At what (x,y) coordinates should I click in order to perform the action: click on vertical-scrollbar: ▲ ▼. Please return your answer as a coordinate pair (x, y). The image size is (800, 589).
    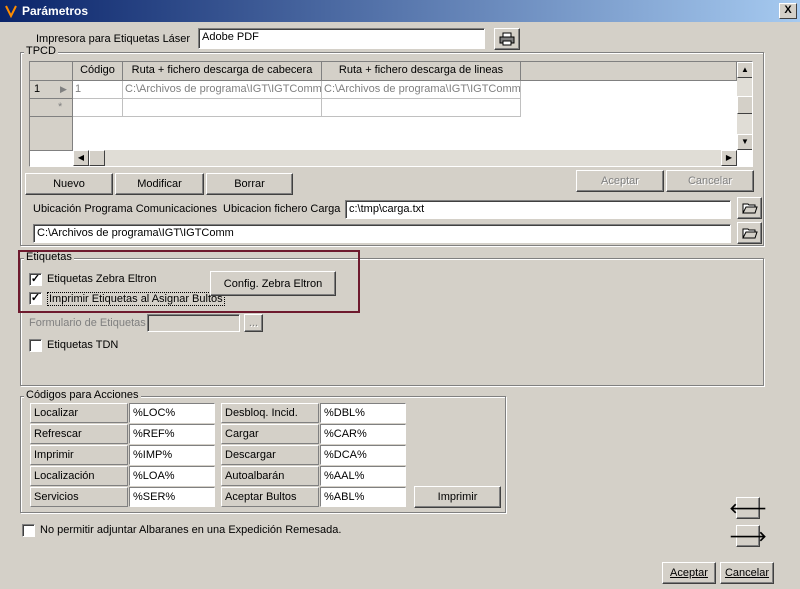
    Looking at the image, I should click on (744, 106).